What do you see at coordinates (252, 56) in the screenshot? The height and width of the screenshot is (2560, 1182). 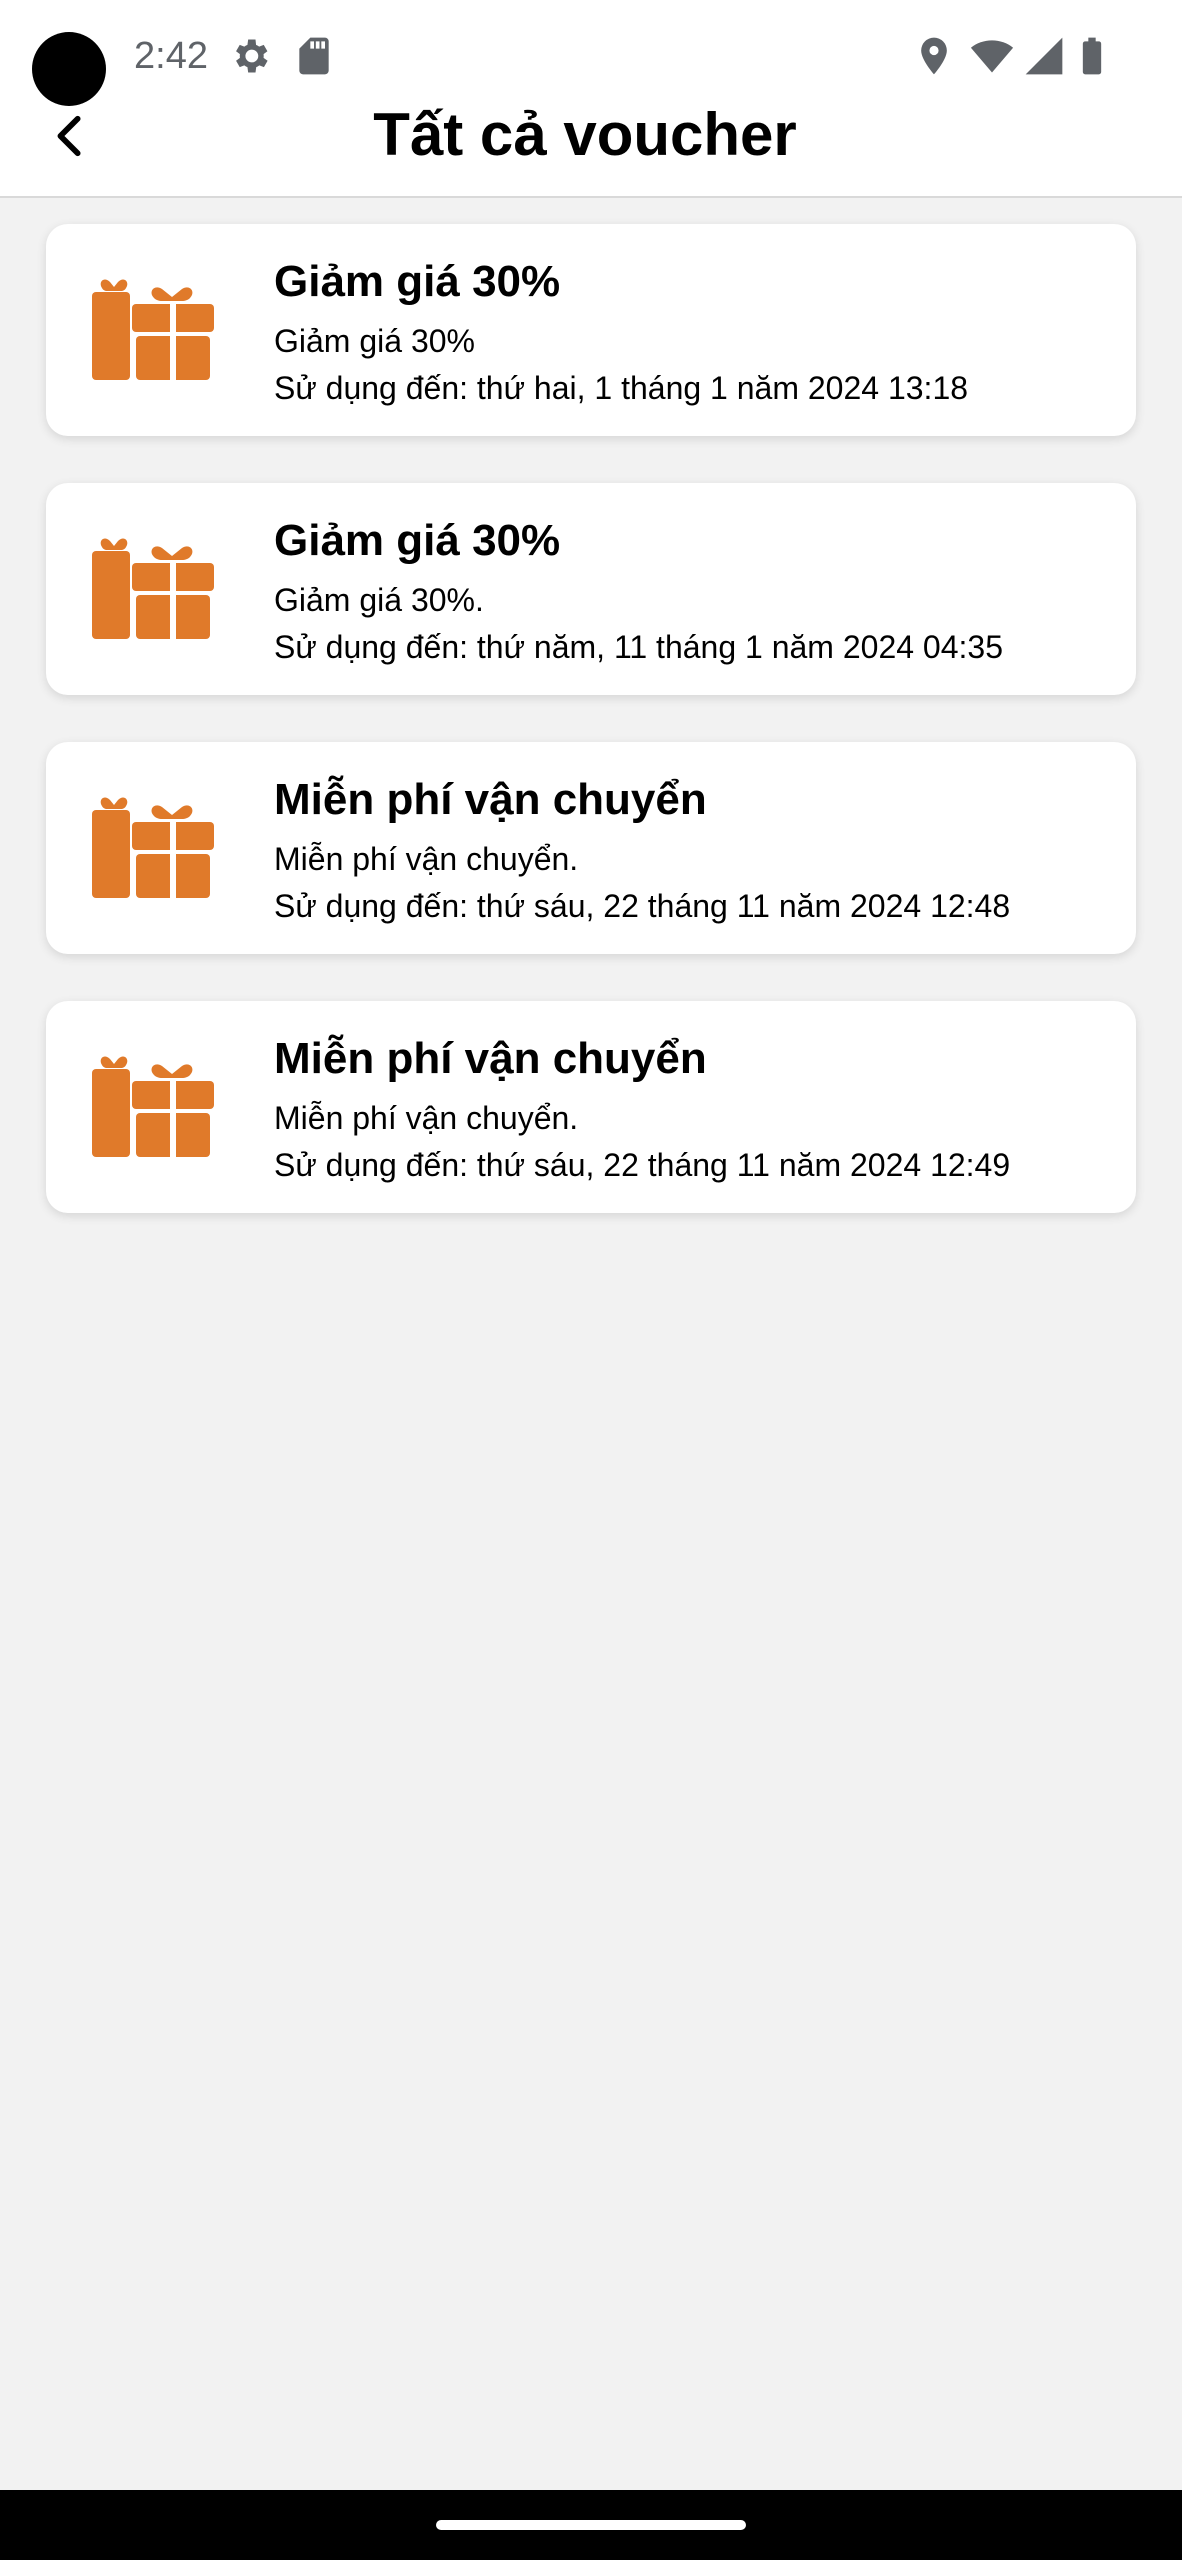 I see `gear-icon` at bounding box center [252, 56].